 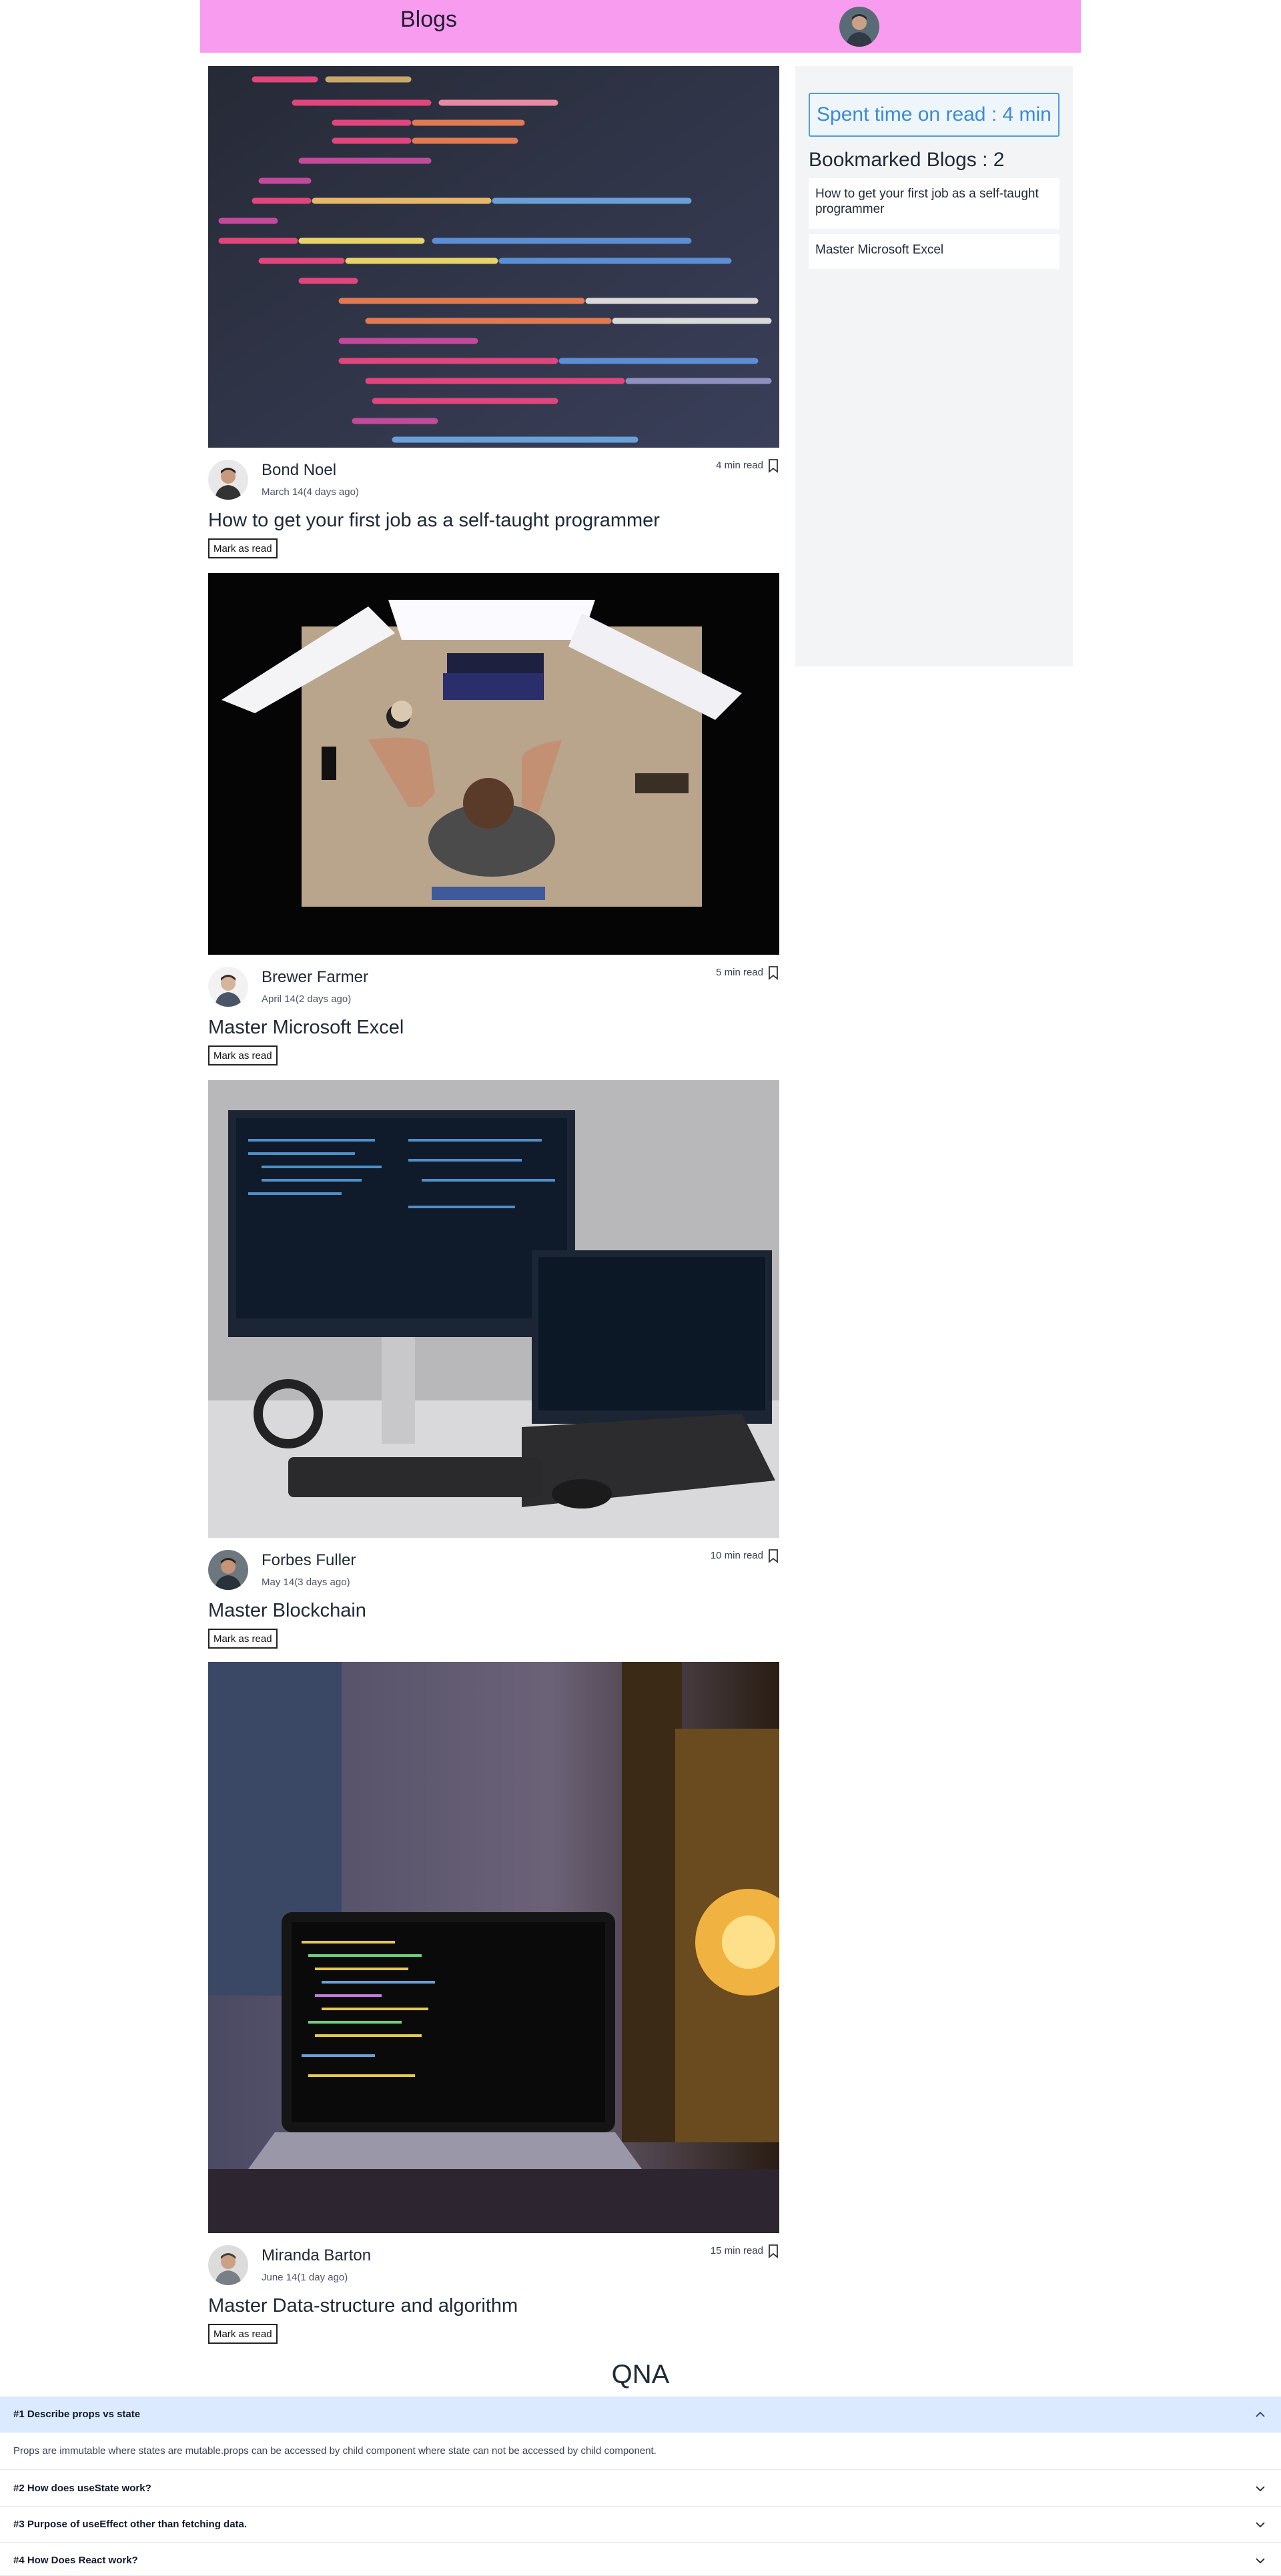 What do you see at coordinates (306, 1582) in the screenshot?
I see `post-date: May 14(3 days ago)` at bounding box center [306, 1582].